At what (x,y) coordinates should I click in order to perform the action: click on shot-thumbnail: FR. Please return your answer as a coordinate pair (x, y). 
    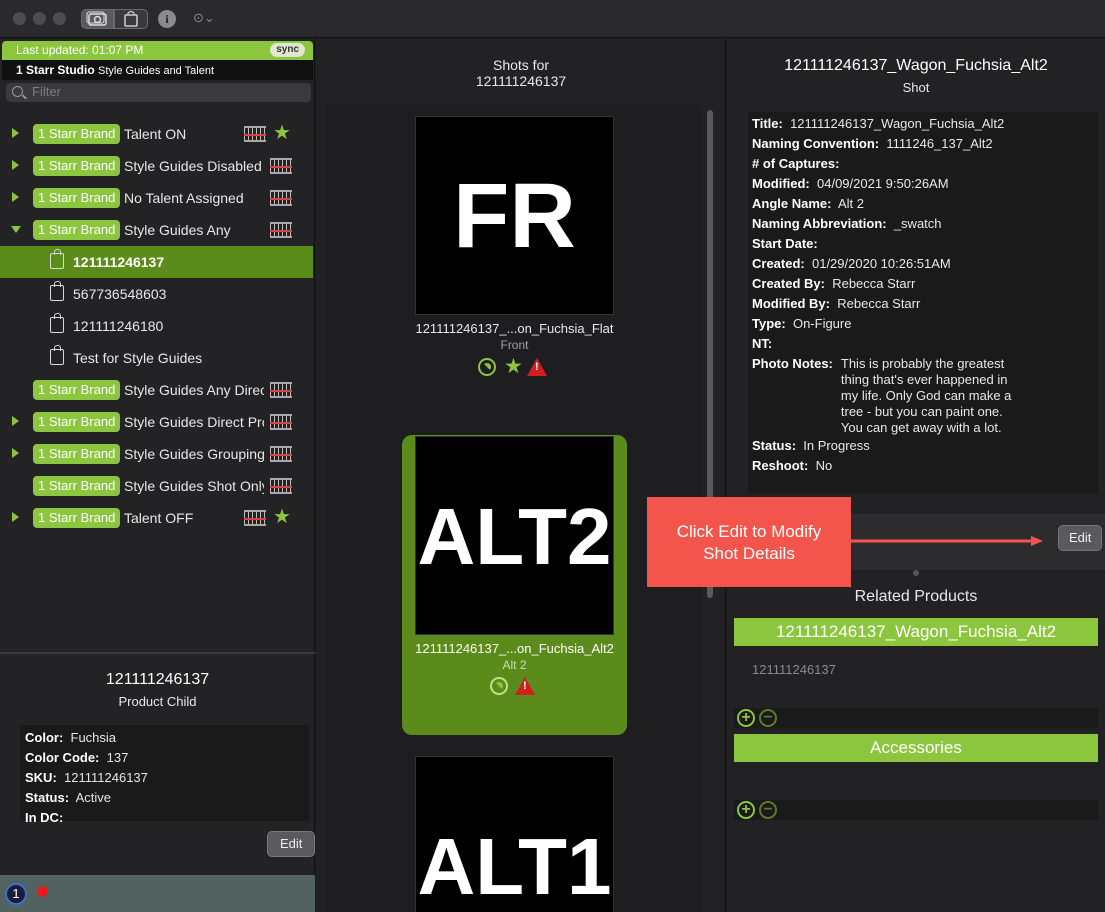
    Looking at the image, I should click on (514, 215).